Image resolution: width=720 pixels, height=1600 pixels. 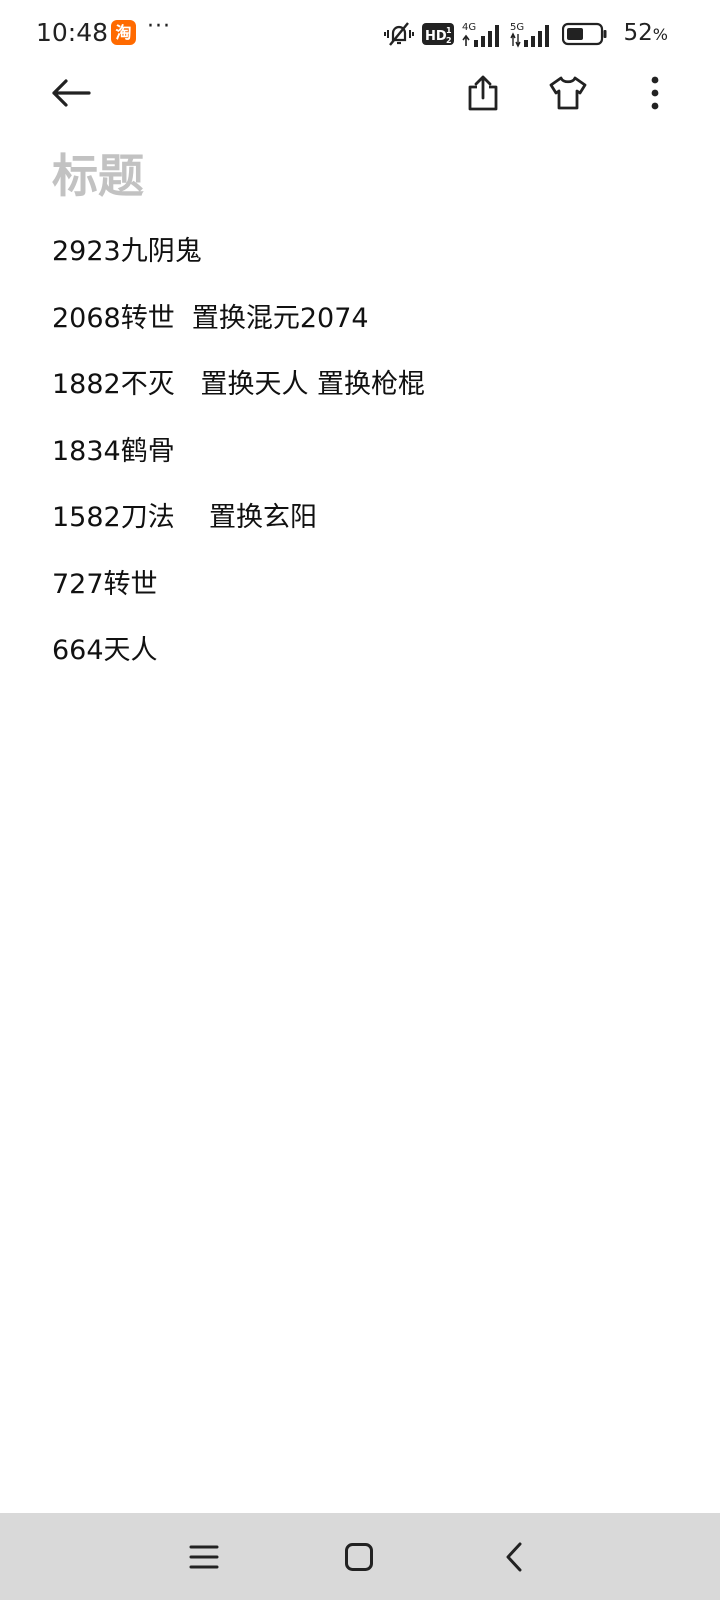 I want to click on battery-icon, so click(x=584, y=34).